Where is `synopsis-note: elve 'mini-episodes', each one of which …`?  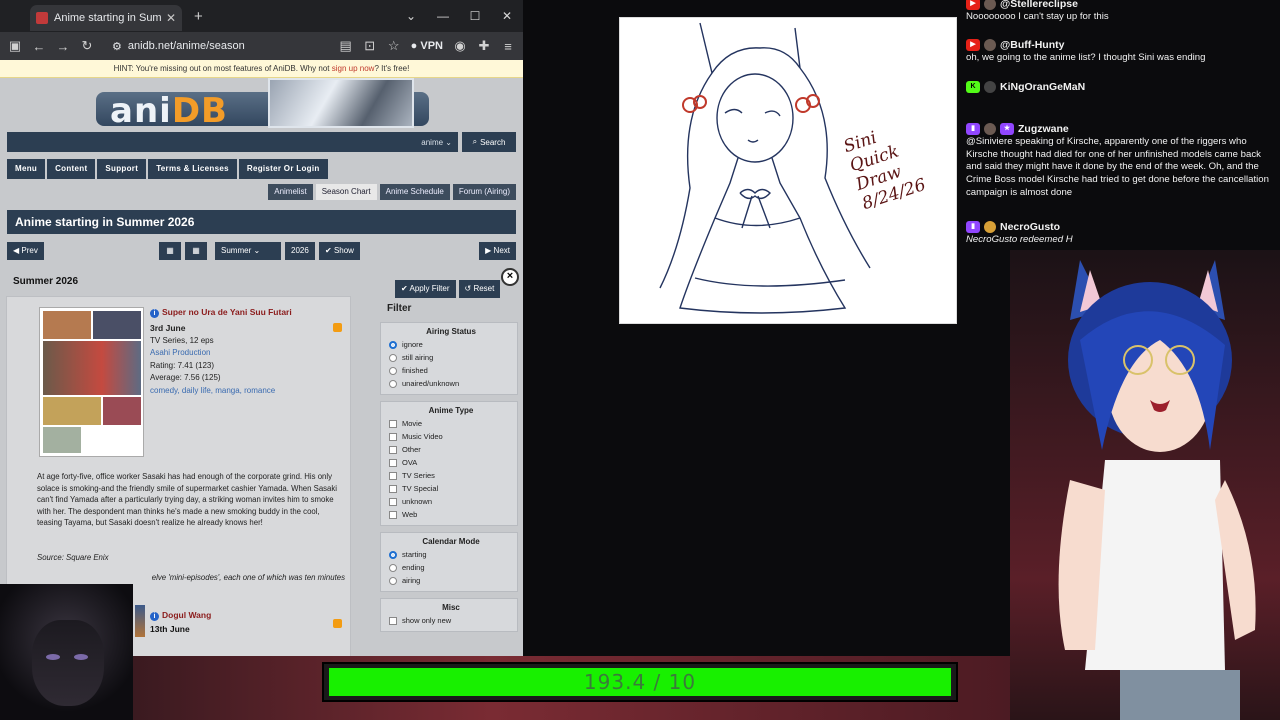
synopsis-note: elve 'mini-episodes', each one of which … is located at coordinates (248, 577).